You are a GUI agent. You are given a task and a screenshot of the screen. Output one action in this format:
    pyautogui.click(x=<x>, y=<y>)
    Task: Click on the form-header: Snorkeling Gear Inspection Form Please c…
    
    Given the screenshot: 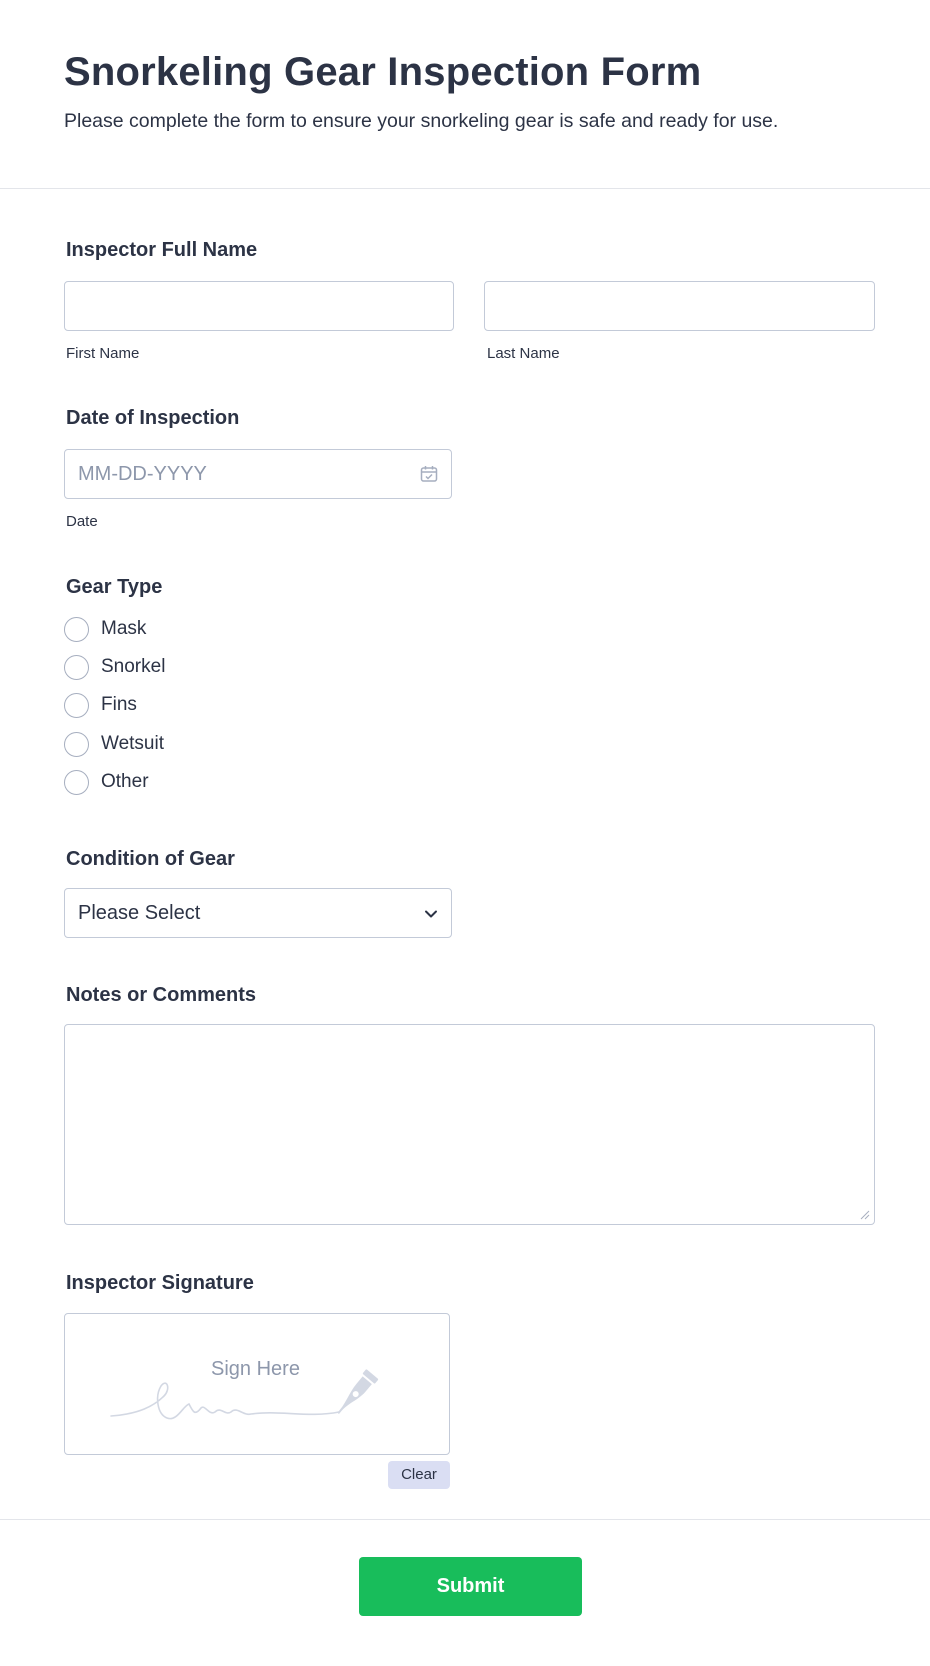 What is the action you would take?
    pyautogui.click(x=465, y=94)
    